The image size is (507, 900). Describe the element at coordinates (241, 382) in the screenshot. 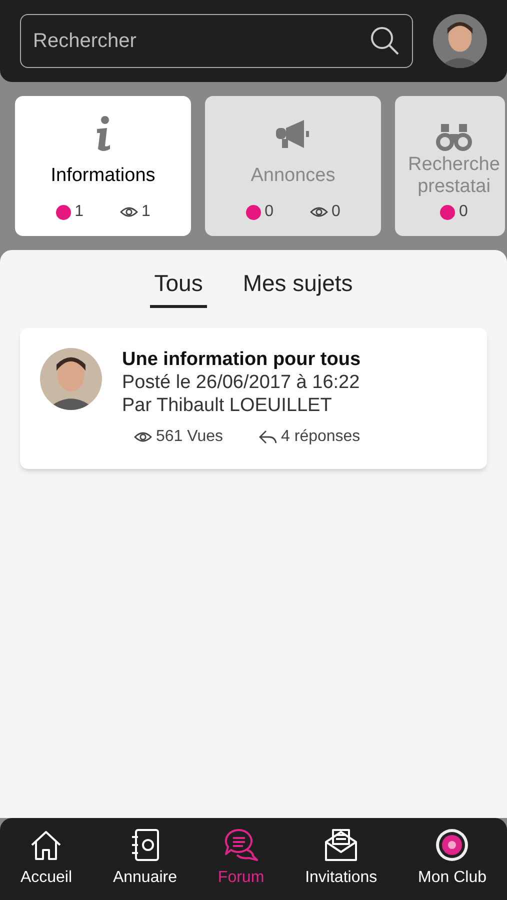

I see `topic-date: Posté le 26/06/2017 à 16:22` at that location.